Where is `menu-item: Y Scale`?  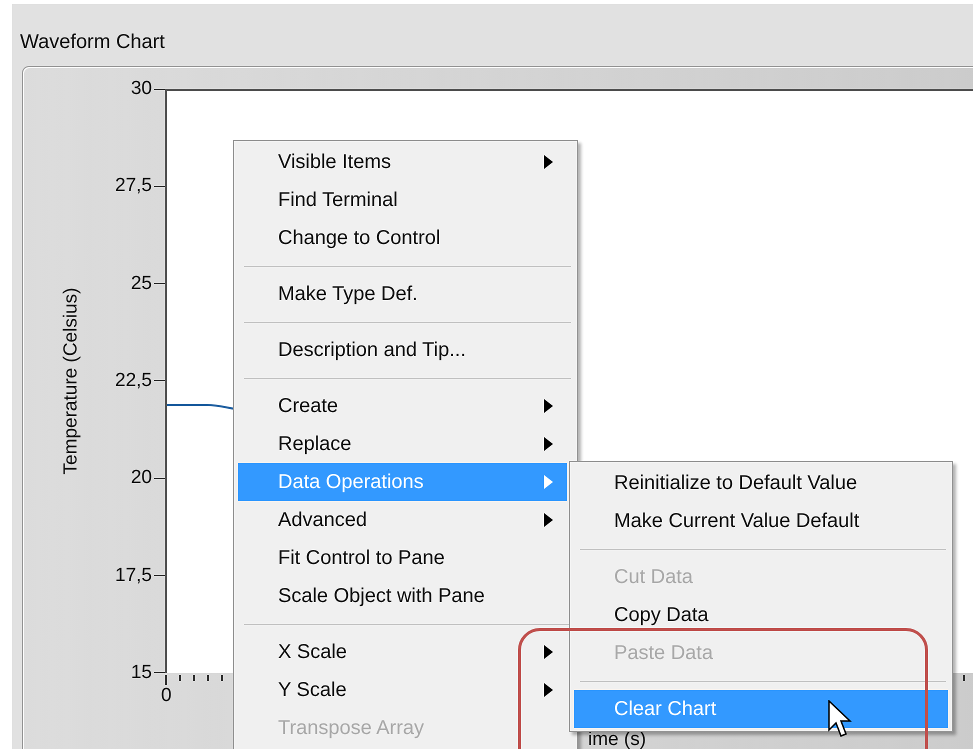
menu-item: Y Scale is located at coordinates (402, 690).